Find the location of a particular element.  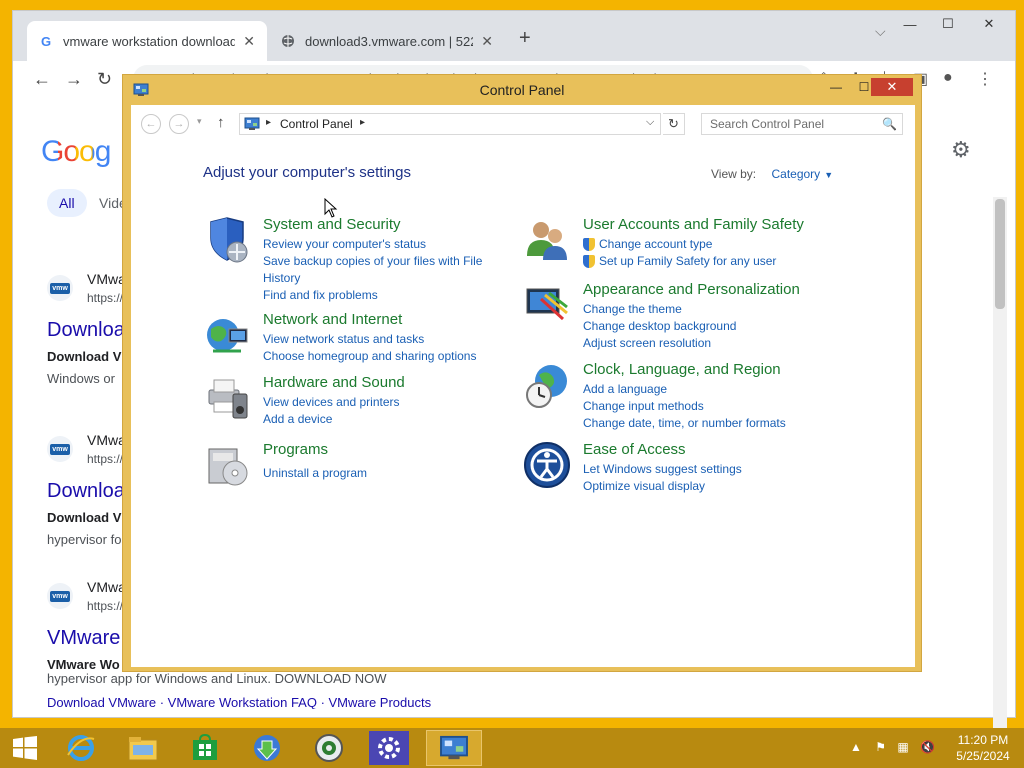

link-desktop-background: Change desktop background is located at coordinates (703, 326).